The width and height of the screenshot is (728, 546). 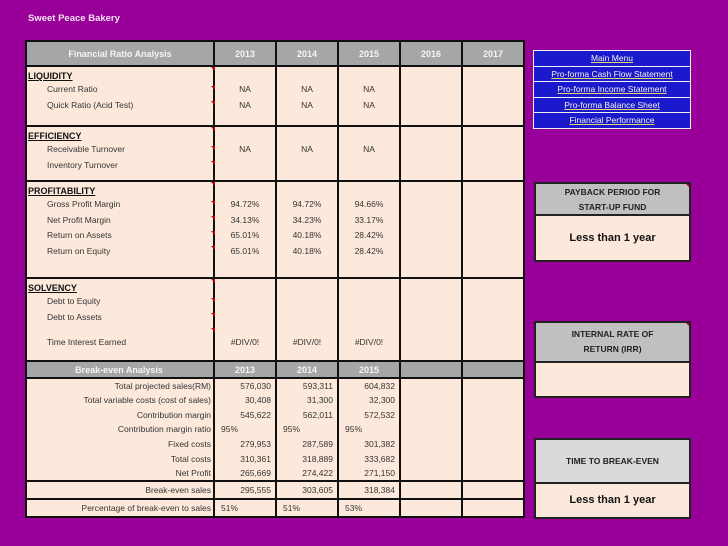 What do you see at coordinates (612, 238) in the screenshot?
I see `payback-period-value: Less than 1 year` at bounding box center [612, 238].